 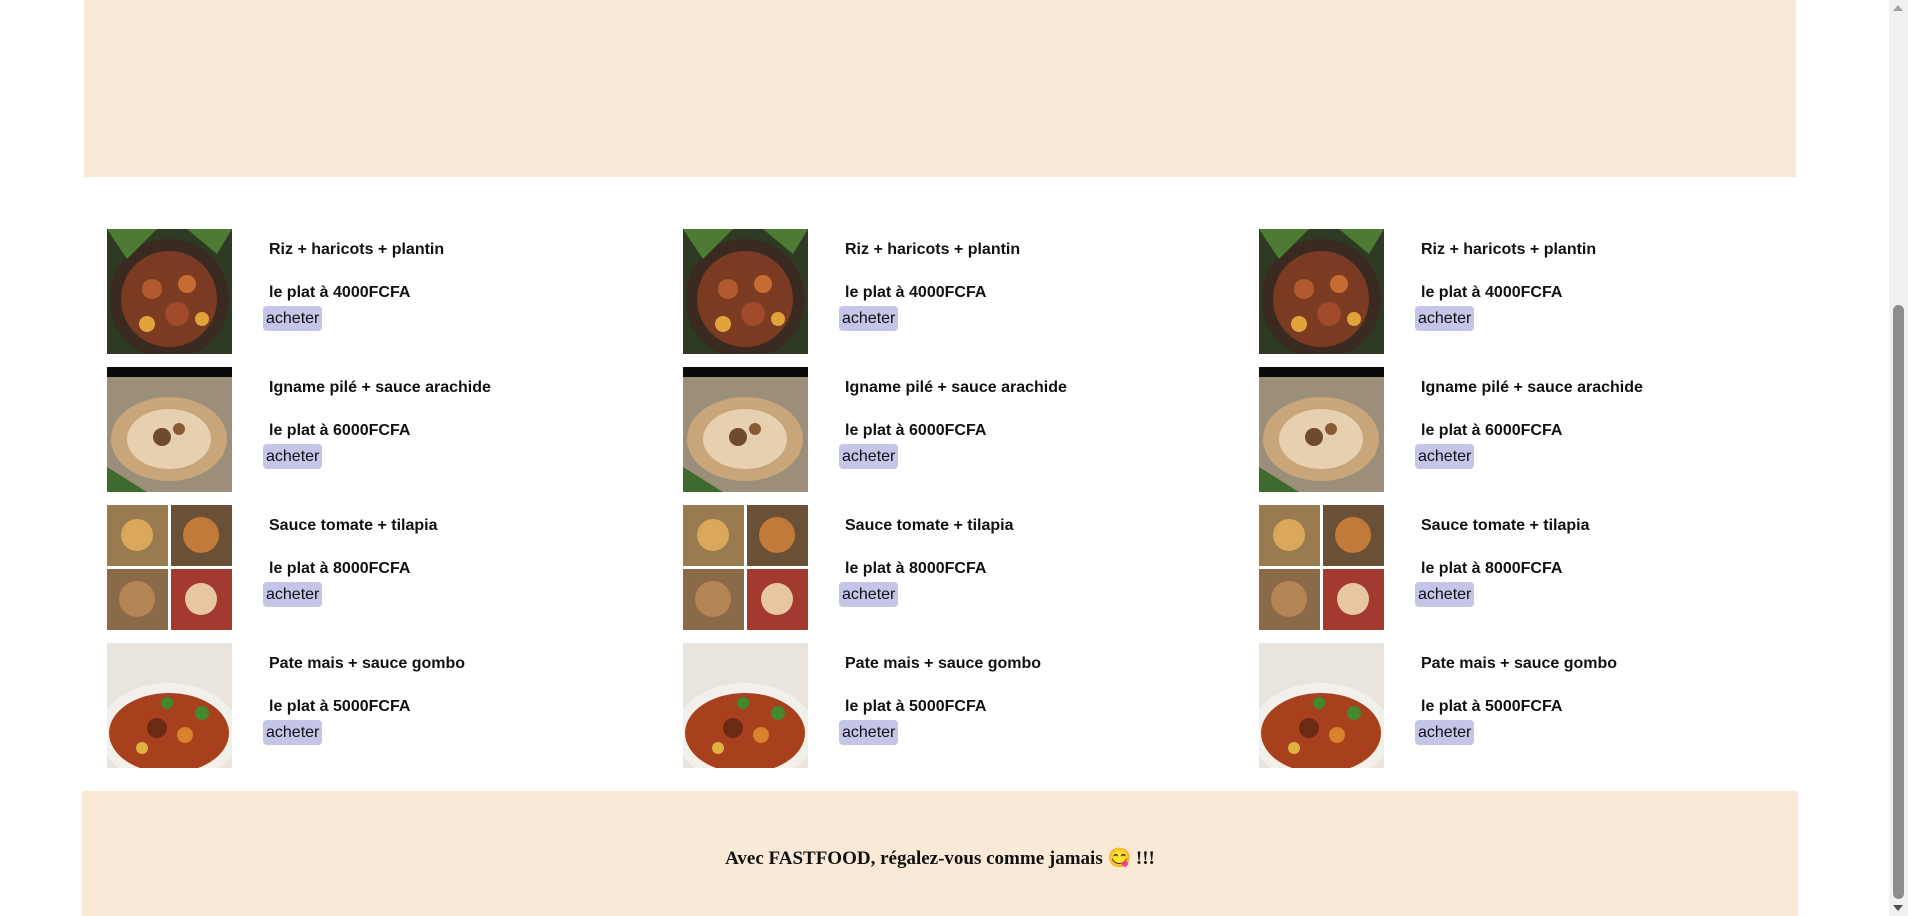 What do you see at coordinates (1898, 908) in the screenshot?
I see `scroll-down-arrow-icon` at bounding box center [1898, 908].